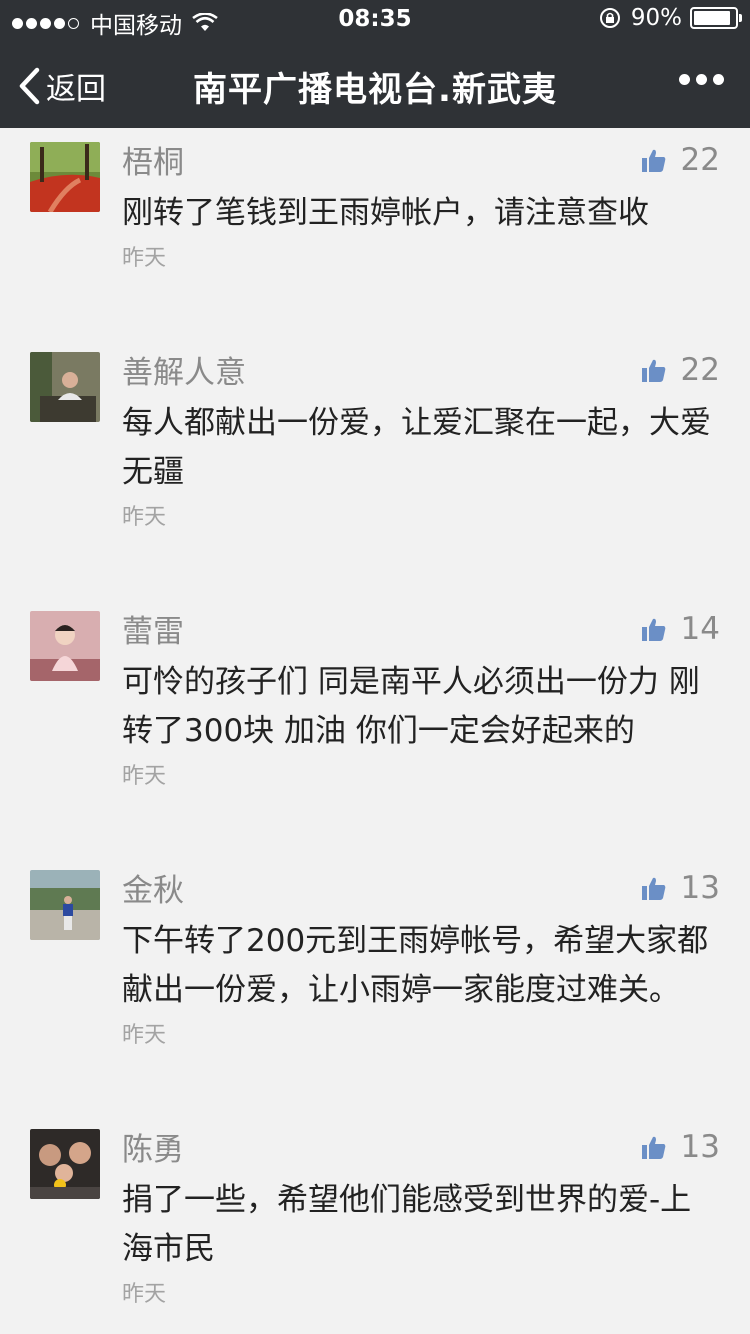 The height and width of the screenshot is (1334, 750). Describe the element at coordinates (153, 891) in the screenshot. I see `commenter-name: 金秋` at that location.